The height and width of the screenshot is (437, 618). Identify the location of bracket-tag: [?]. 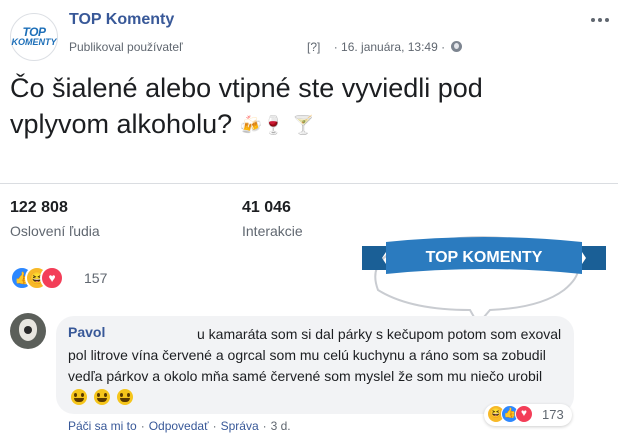
(313, 47).